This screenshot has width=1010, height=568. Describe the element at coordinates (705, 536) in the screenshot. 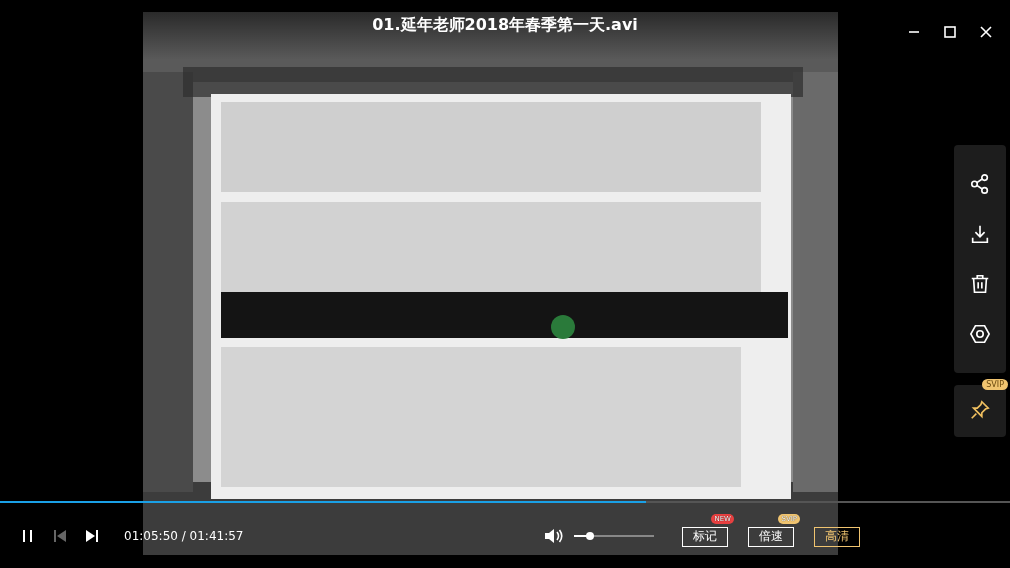

I see `player-button: 标记` at that location.